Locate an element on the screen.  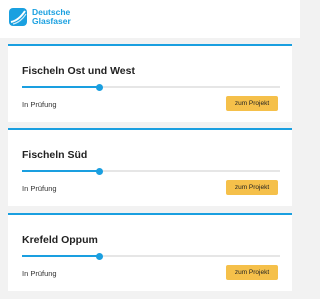
project-title: Krefeld Oppum is located at coordinates (60, 240).